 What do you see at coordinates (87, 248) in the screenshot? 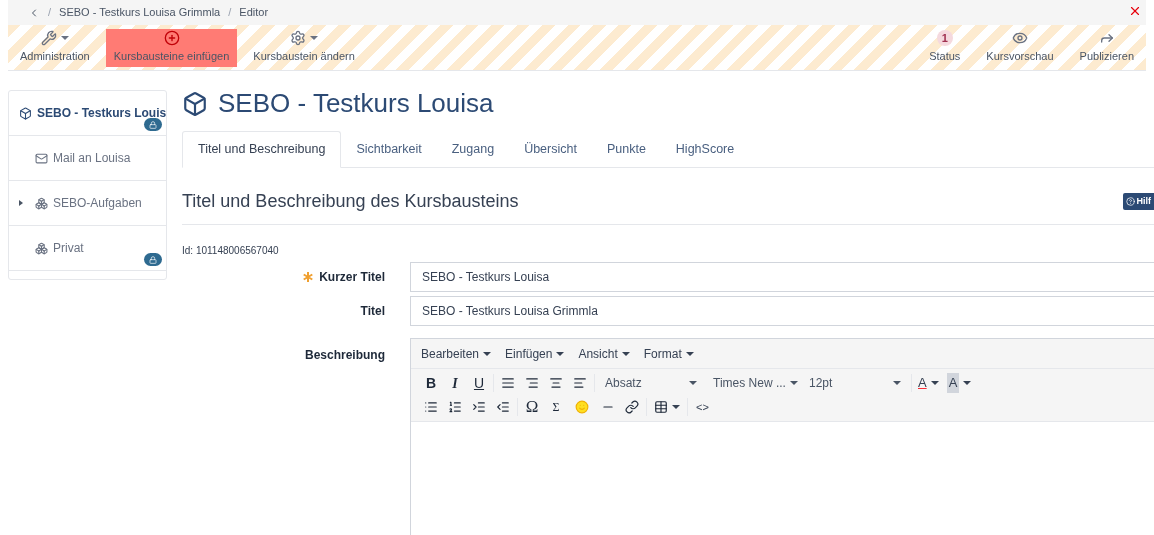
I see `tree-item: Privat` at bounding box center [87, 248].